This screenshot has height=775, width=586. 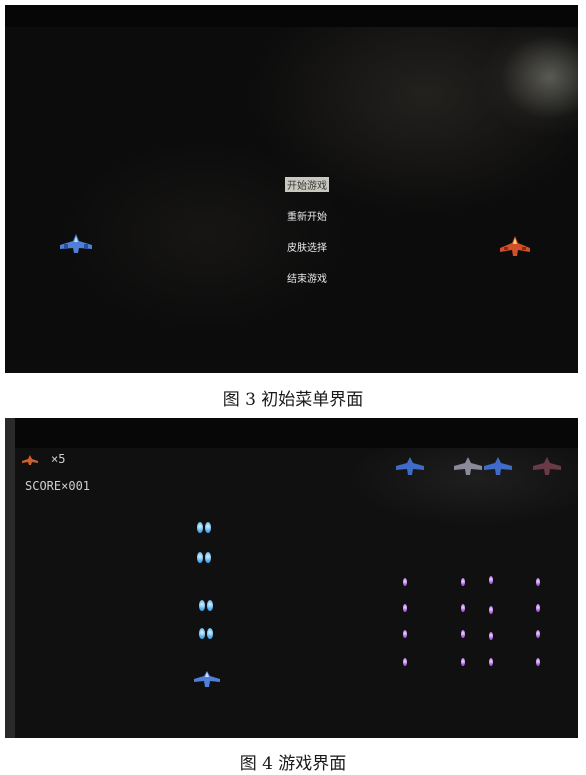 I want to click on menu-item-restart: 重新开始, so click(x=307, y=215).